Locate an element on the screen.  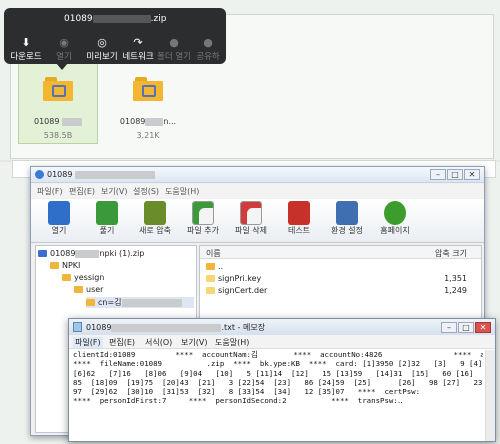
test-icon is located at coordinates (299, 213).